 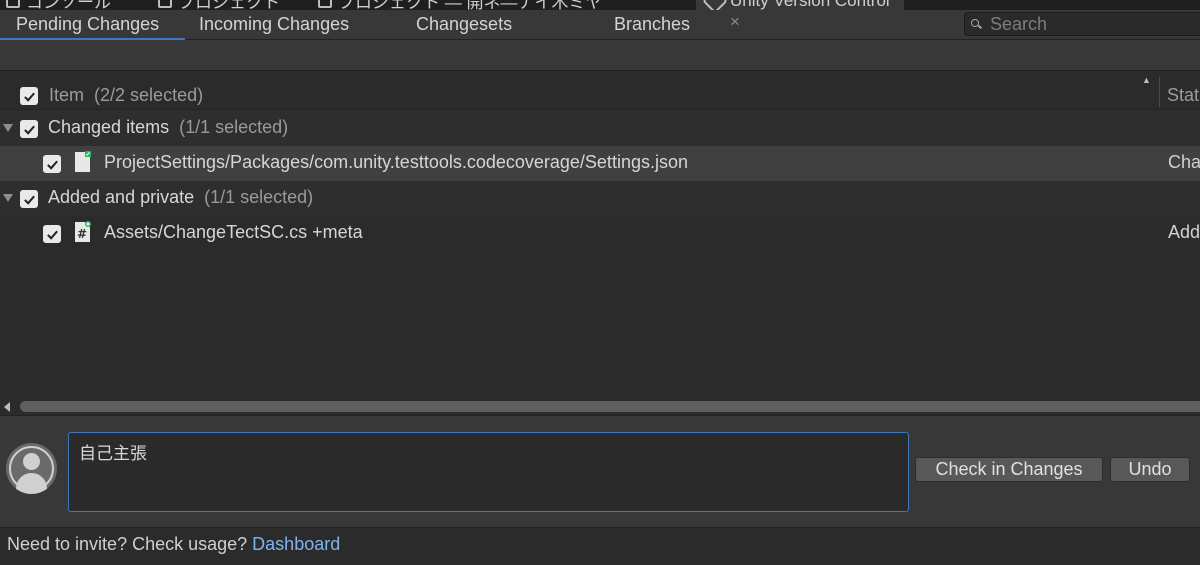 I want to click on scrollbar-thumb, so click(x=610, y=406).